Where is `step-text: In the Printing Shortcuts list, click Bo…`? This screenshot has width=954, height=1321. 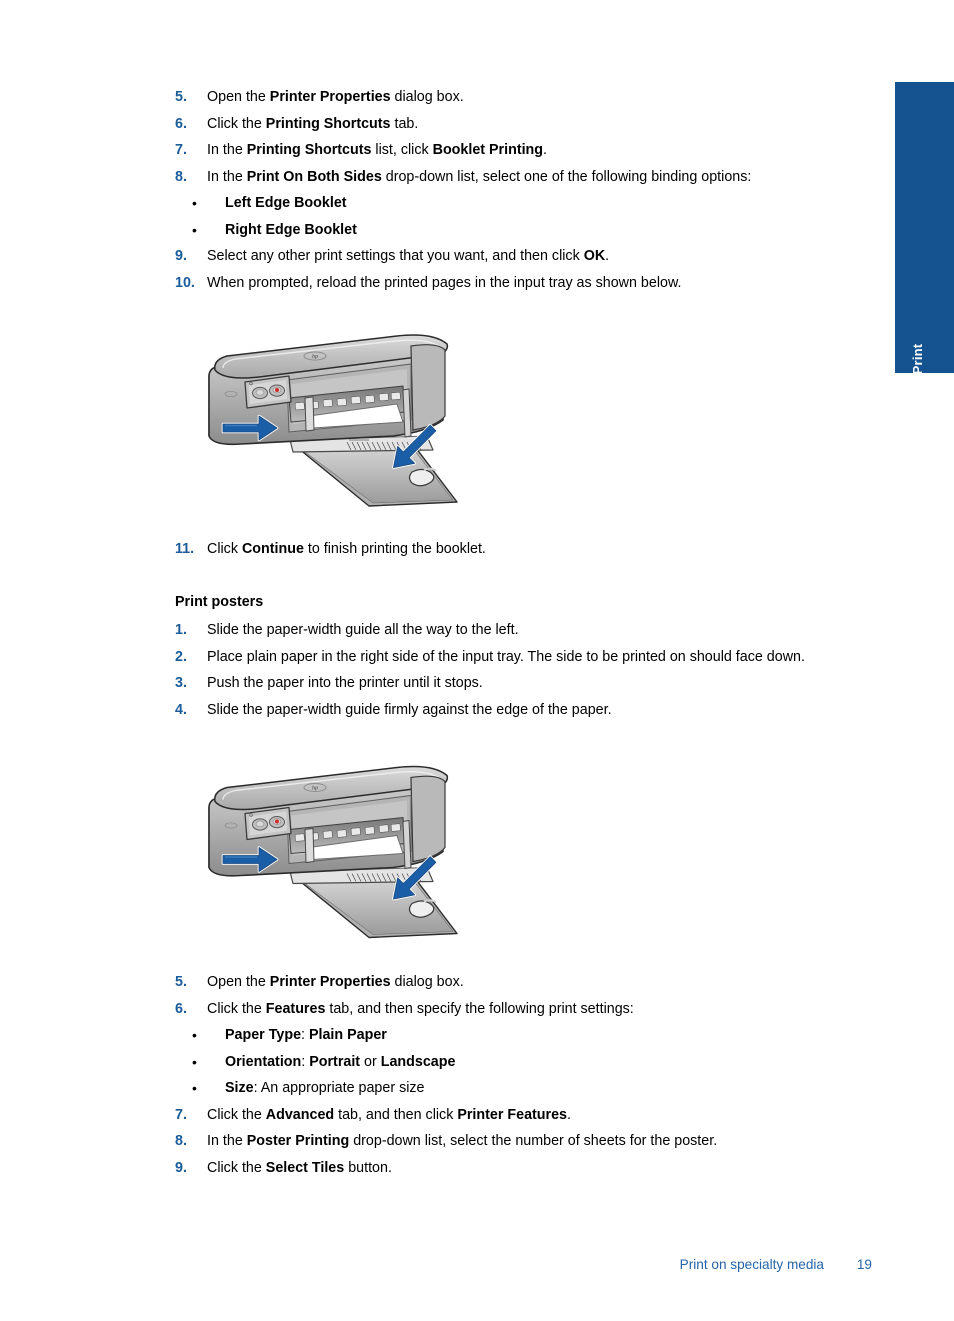
step-text: In the Printing Shortcuts list, click Bo… is located at coordinates (377, 150).